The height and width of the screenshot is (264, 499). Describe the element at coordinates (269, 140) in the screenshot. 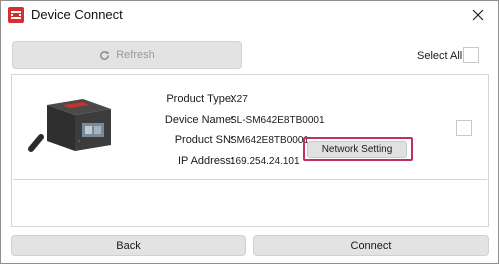

I see `product-sn-value: SM642E8TB0001` at that location.